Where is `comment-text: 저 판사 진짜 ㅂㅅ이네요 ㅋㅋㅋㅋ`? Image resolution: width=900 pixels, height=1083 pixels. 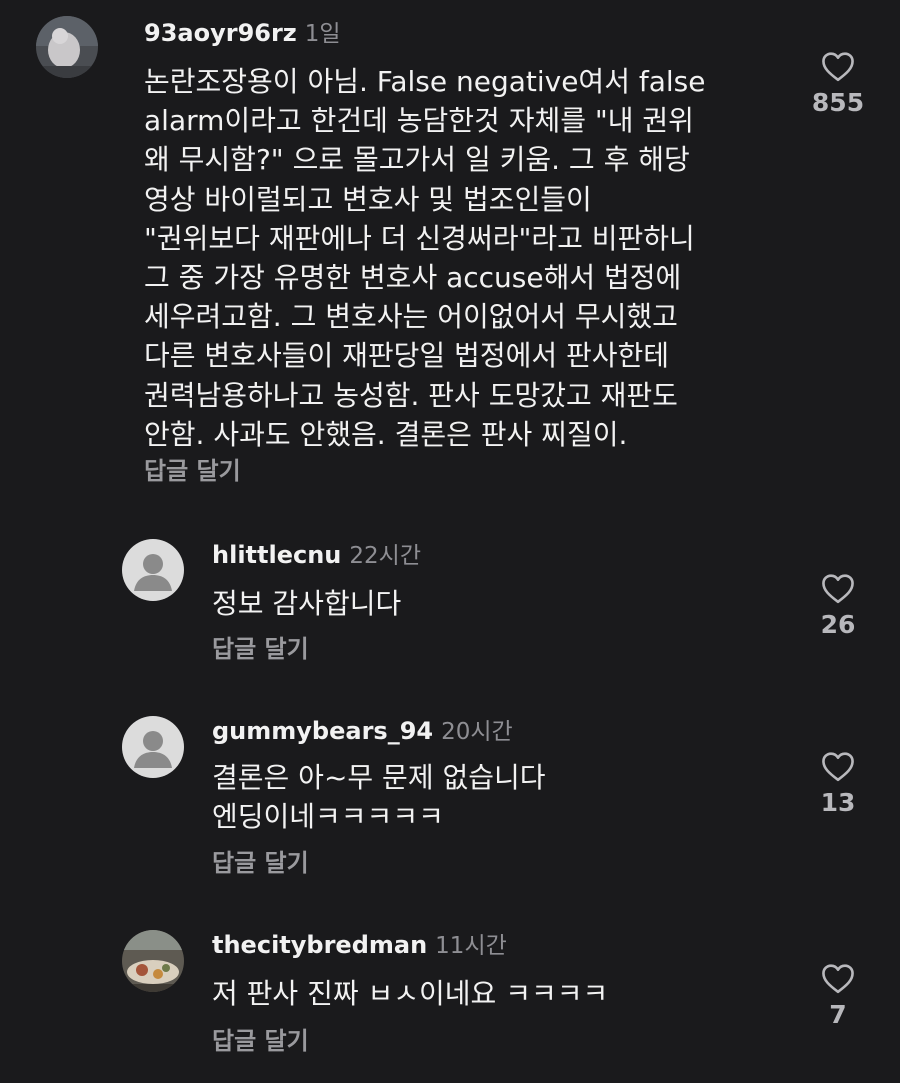
comment-text: 저 판사 진짜 ㅂㅅ이네요 ㅋㅋㅋㅋ is located at coordinates (410, 993).